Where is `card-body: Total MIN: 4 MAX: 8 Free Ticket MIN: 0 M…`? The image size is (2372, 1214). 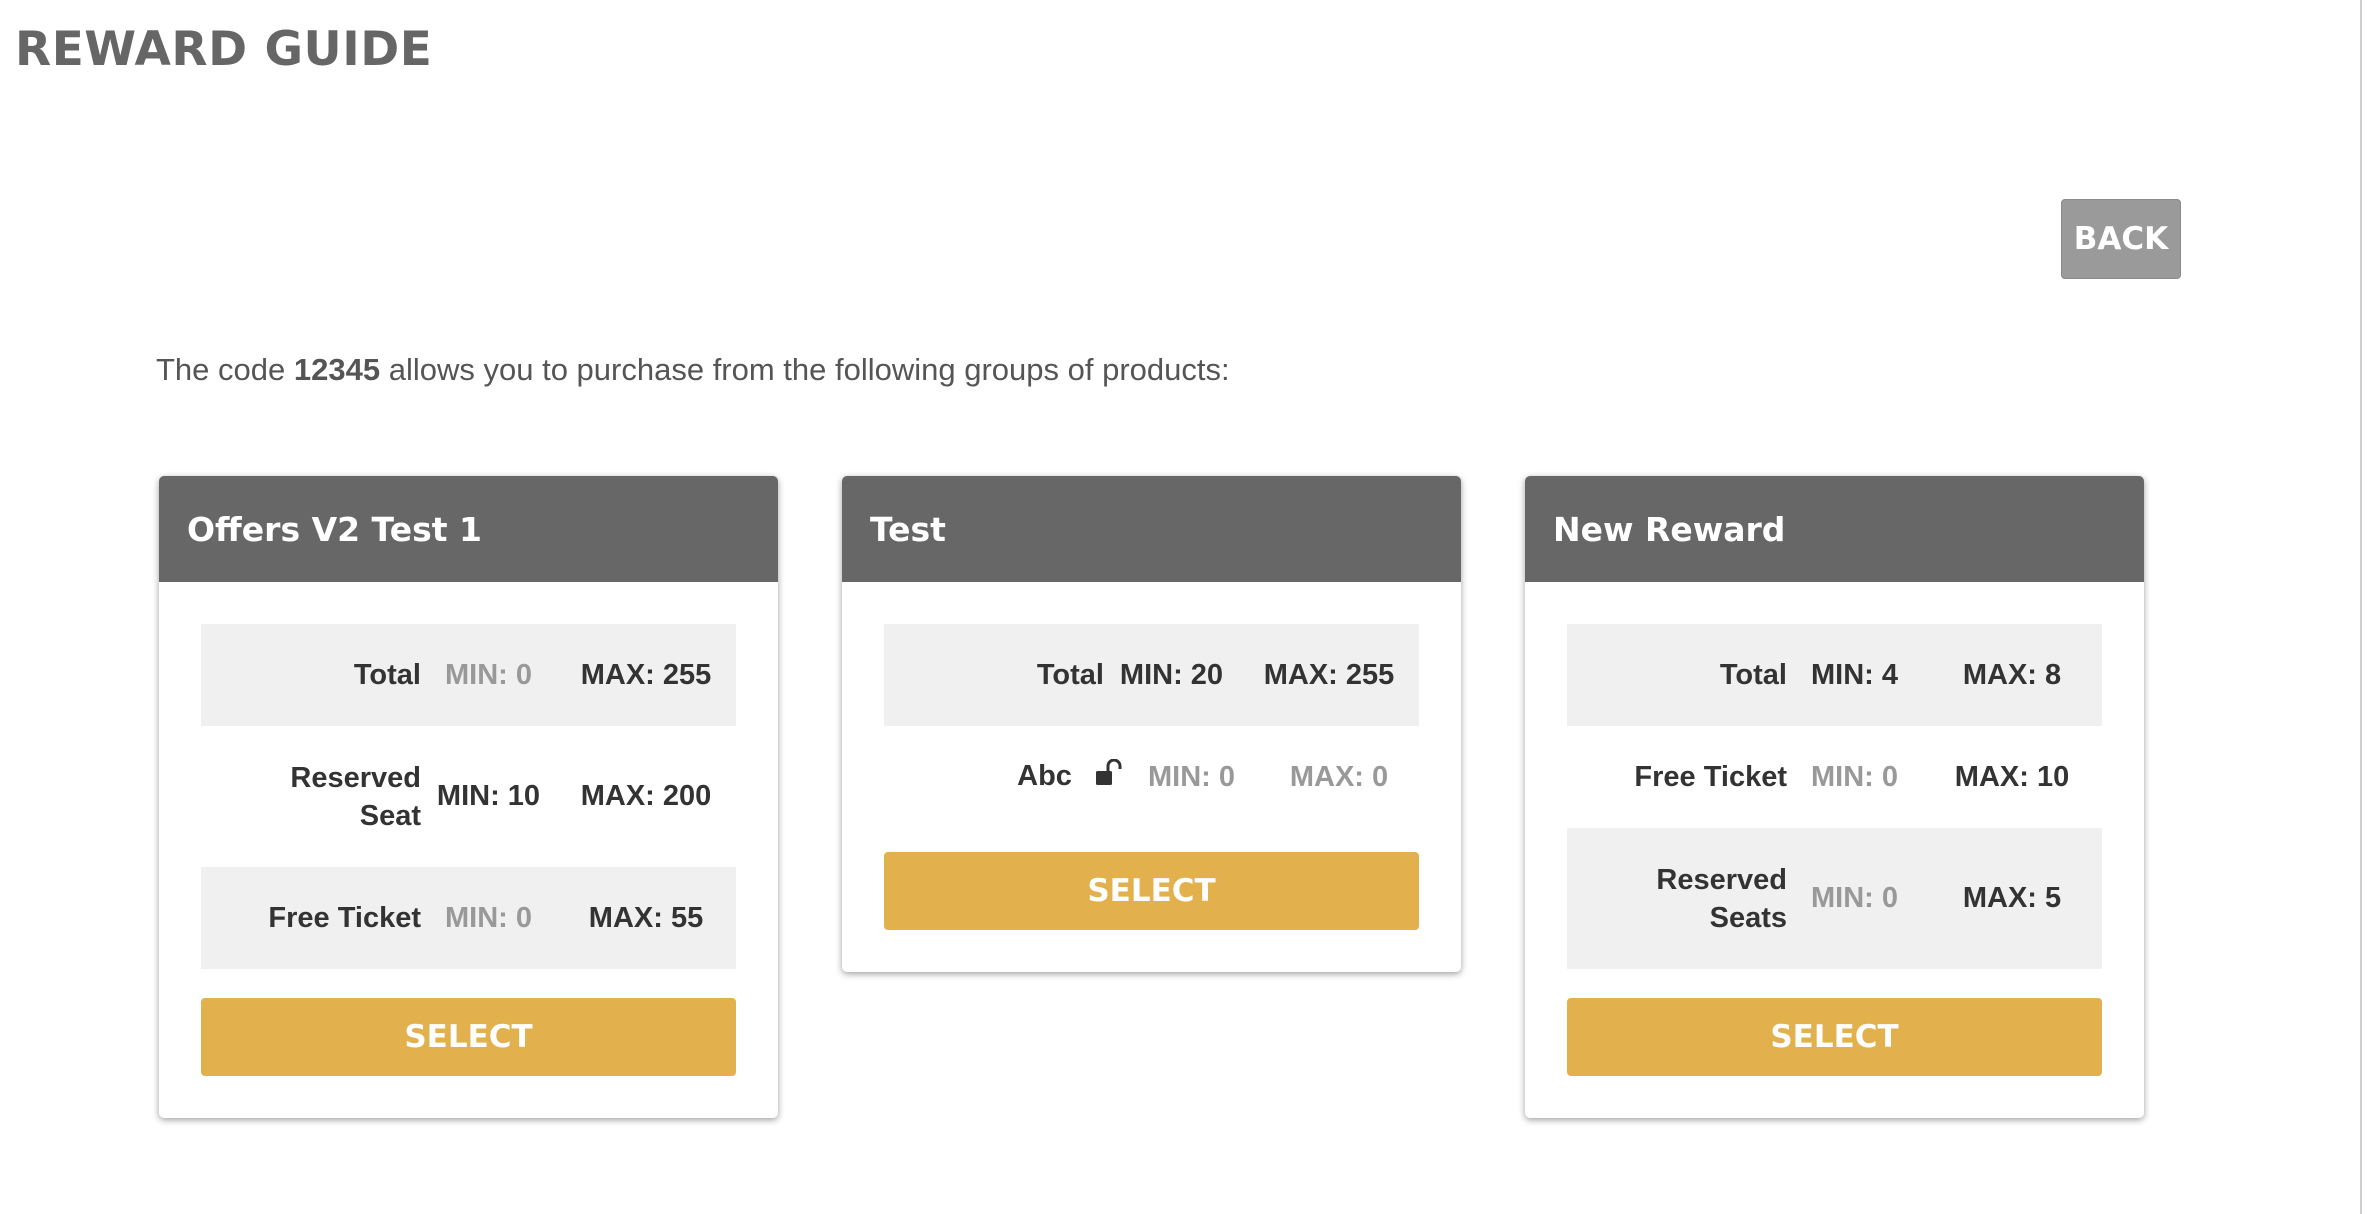 card-body: Total MIN: 4 MAX: 8 Free Ticket MIN: 0 M… is located at coordinates (1834, 850).